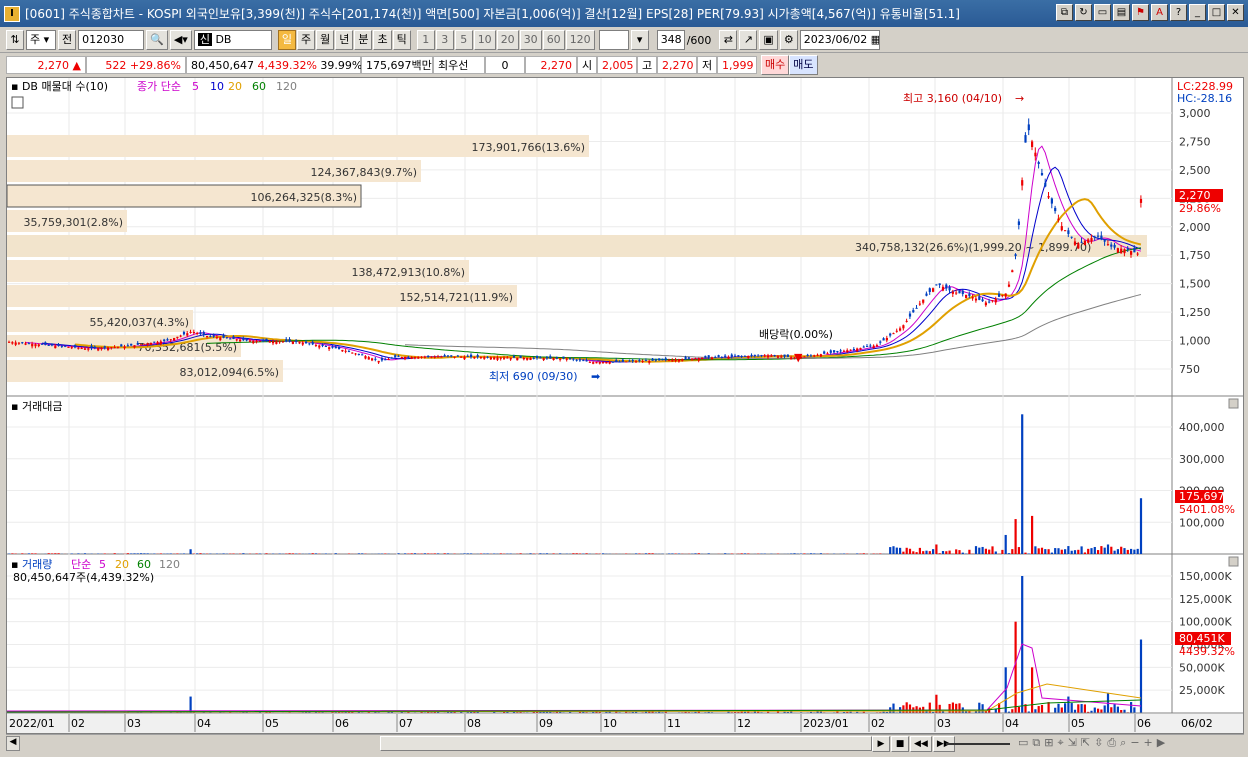 This screenshot has height=757, width=1248. I want to click on scroll-right-icon: ▶, so click(1161, 743).